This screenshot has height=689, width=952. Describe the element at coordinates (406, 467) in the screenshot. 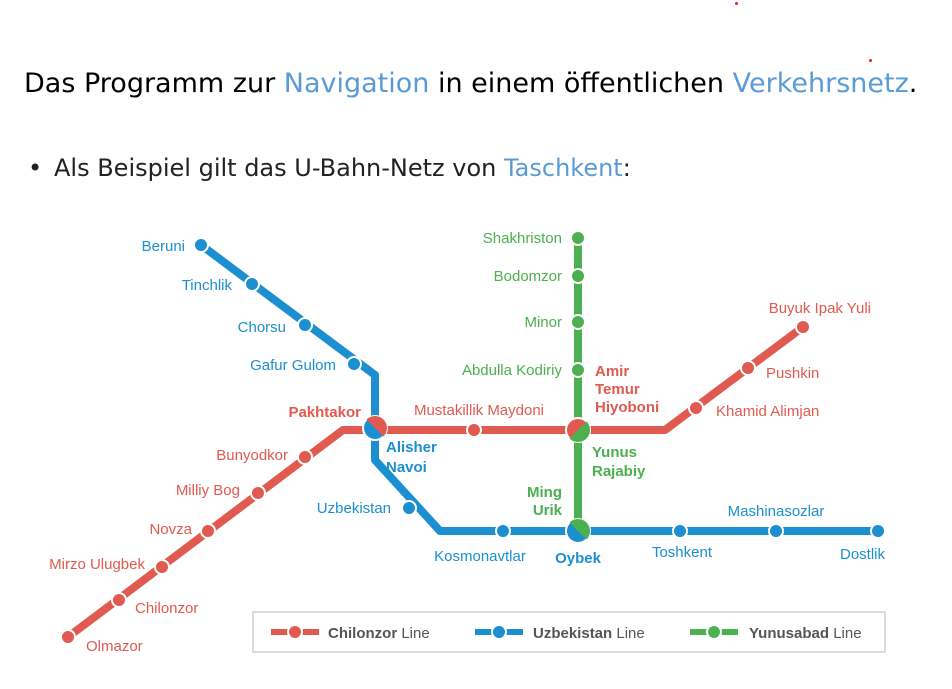

I see `label-navoi: Navoi` at that location.